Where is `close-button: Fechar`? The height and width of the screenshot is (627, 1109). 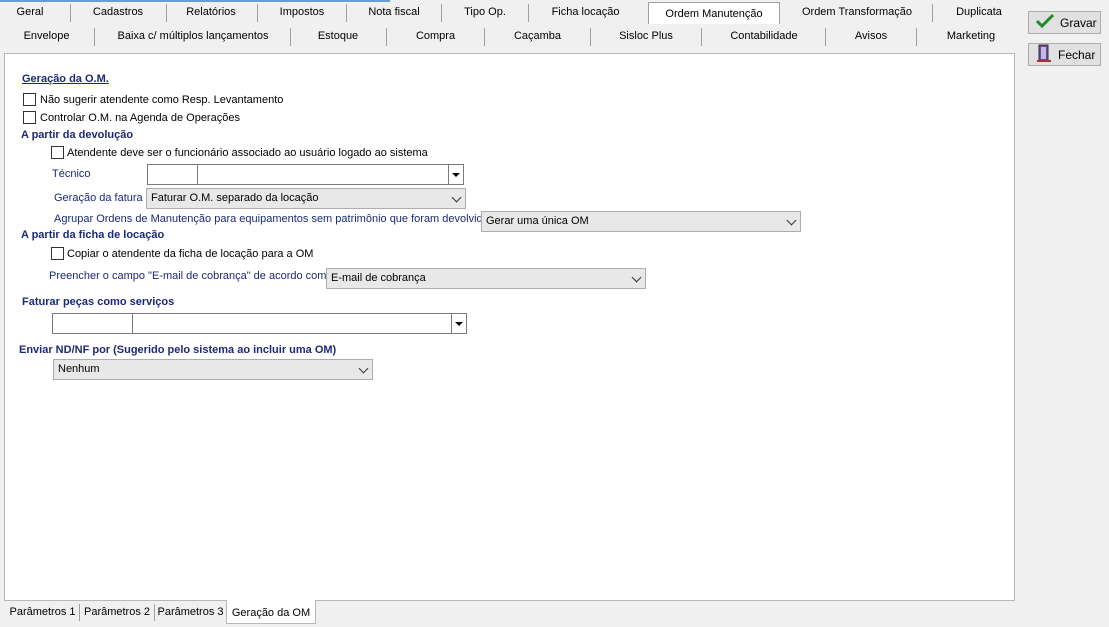 close-button: Fechar is located at coordinates (1064, 54).